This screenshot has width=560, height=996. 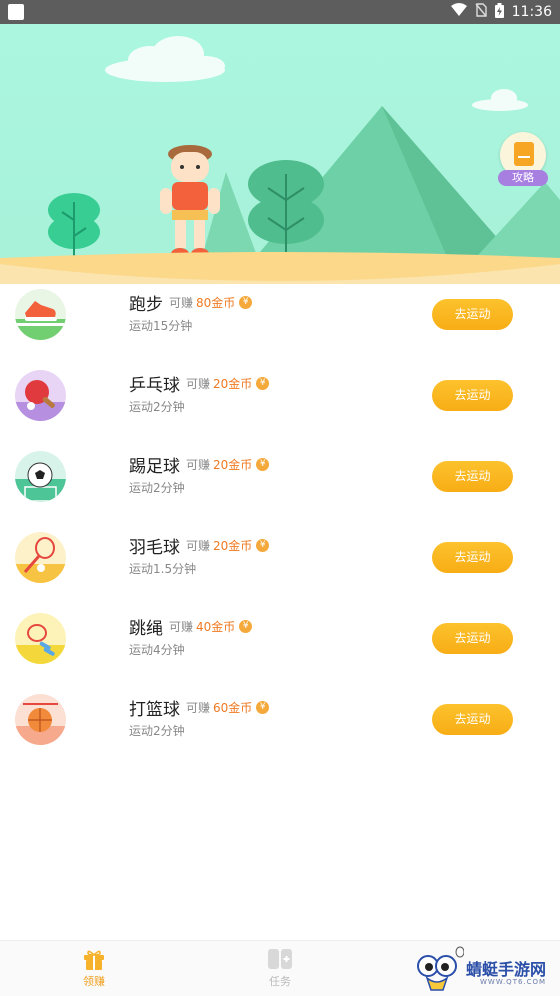 What do you see at coordinates (216, 627) in the screenshot?
I see `earn-amount: 40金币` at bounding box center [216, 627].